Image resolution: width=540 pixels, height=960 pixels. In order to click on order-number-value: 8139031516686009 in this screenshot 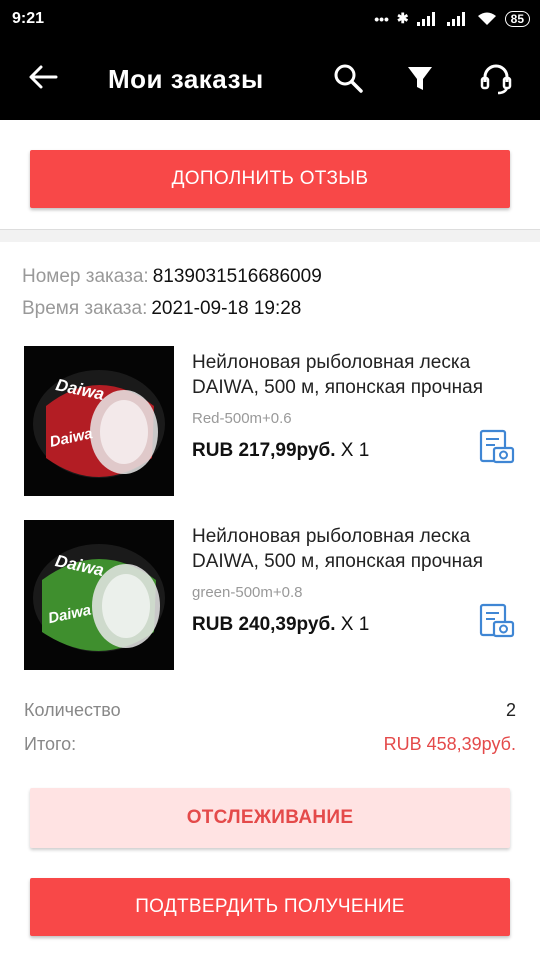, I will do `click(237, 276)`.